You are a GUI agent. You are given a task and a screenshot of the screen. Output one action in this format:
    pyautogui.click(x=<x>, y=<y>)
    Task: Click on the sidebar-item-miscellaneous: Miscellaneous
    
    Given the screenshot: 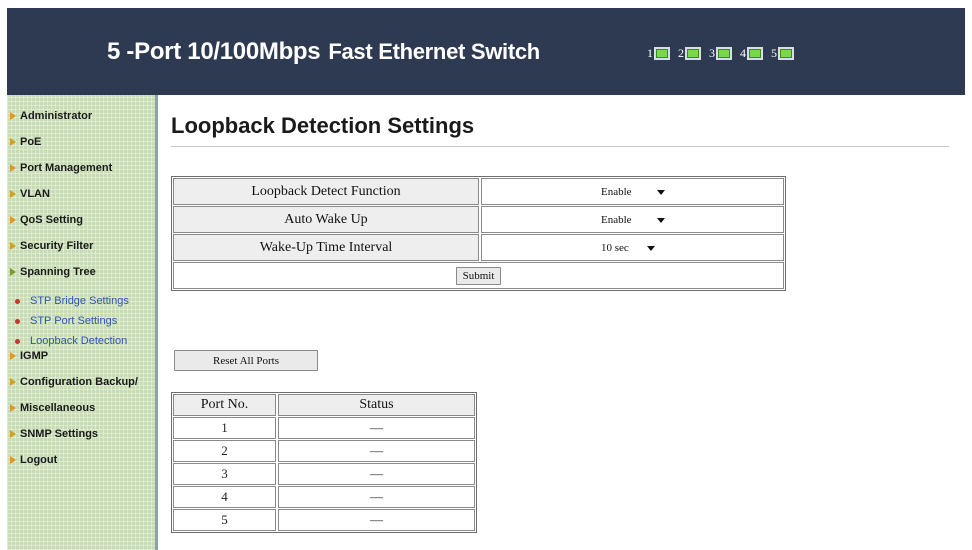 What is the action you would take?
    pyautogui.click(x=52, y=408)
    